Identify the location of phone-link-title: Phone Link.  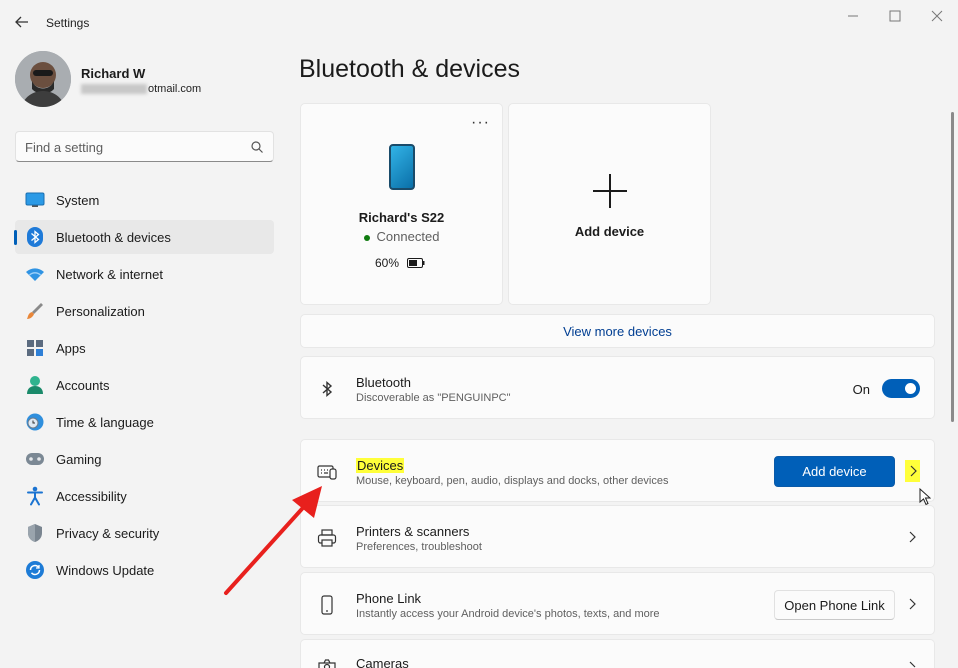
(389, 598).